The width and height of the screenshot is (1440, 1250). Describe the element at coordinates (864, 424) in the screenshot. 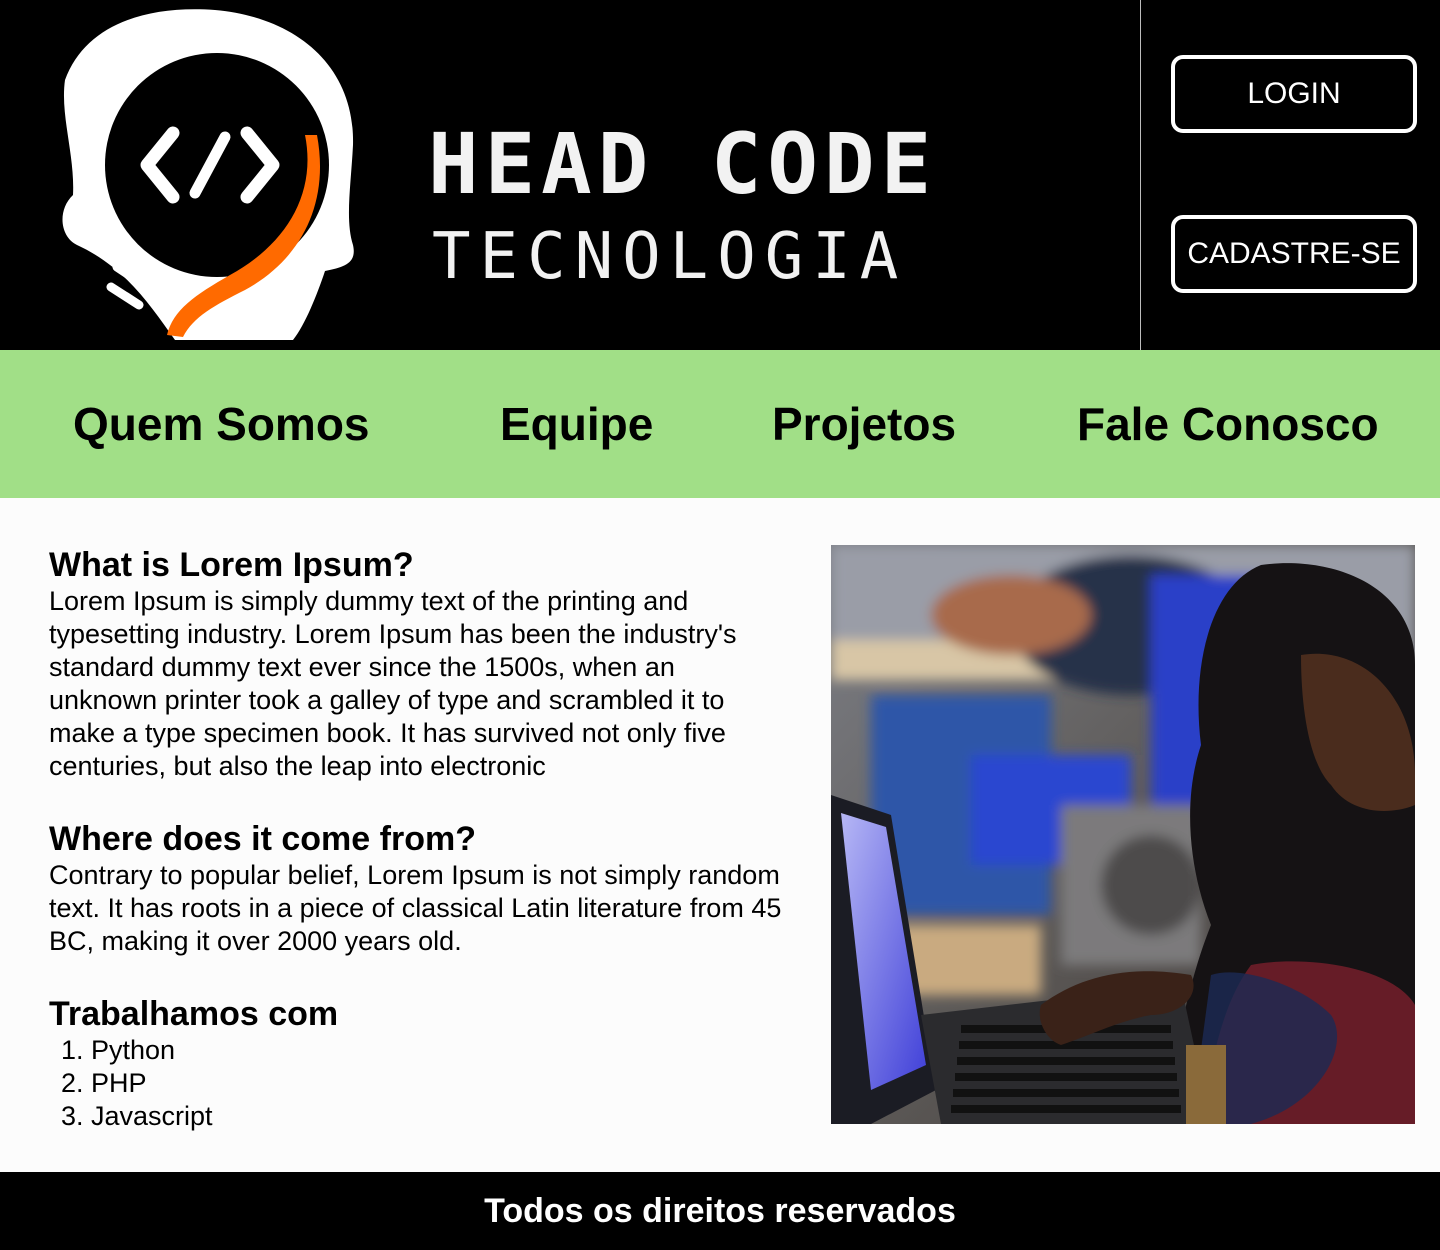

I see `nav-item-projetos: Projetos` at that location.